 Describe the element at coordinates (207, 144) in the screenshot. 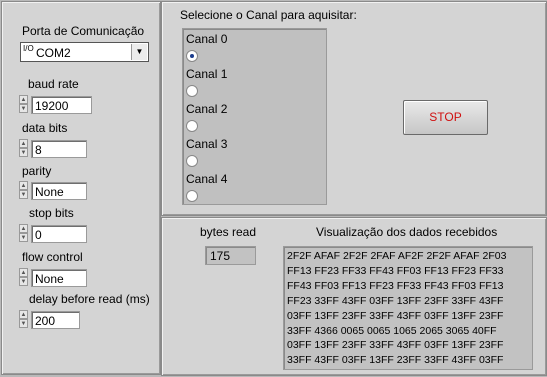

I see `channel-3-label: Canal 3` at that location.